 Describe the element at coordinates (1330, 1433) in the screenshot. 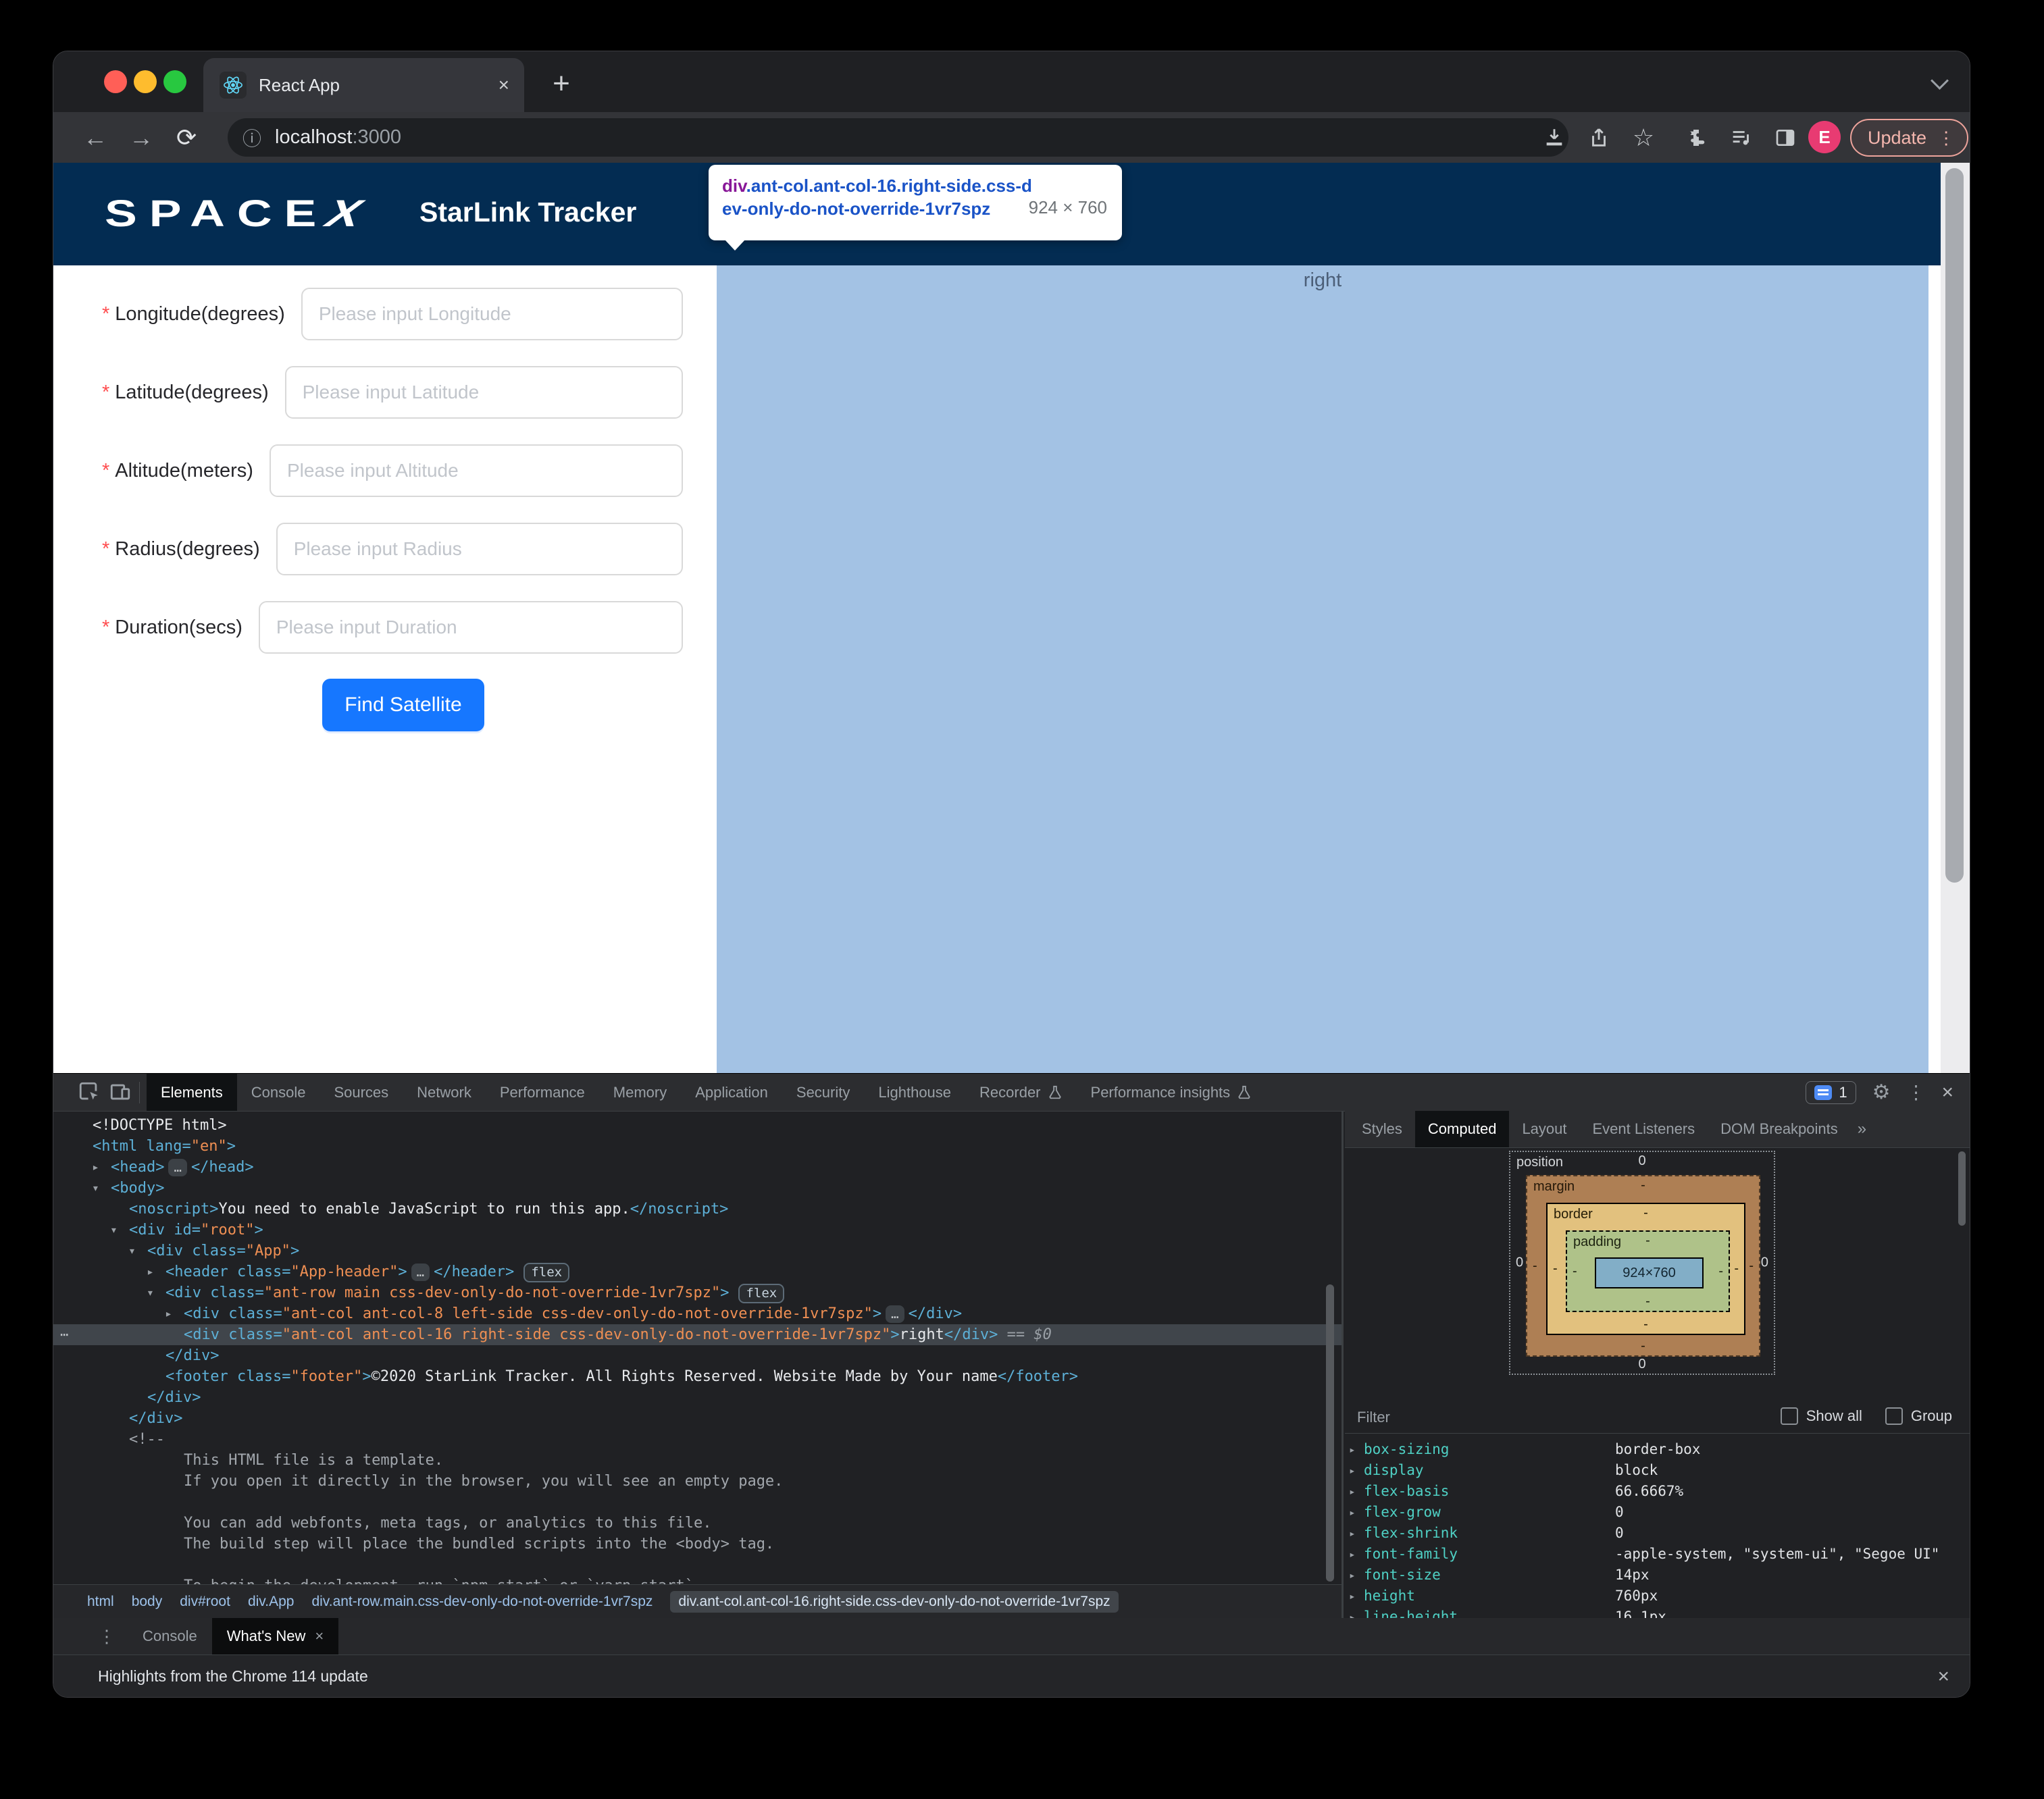

I see `elements-scrollbar-thumb` at that location.